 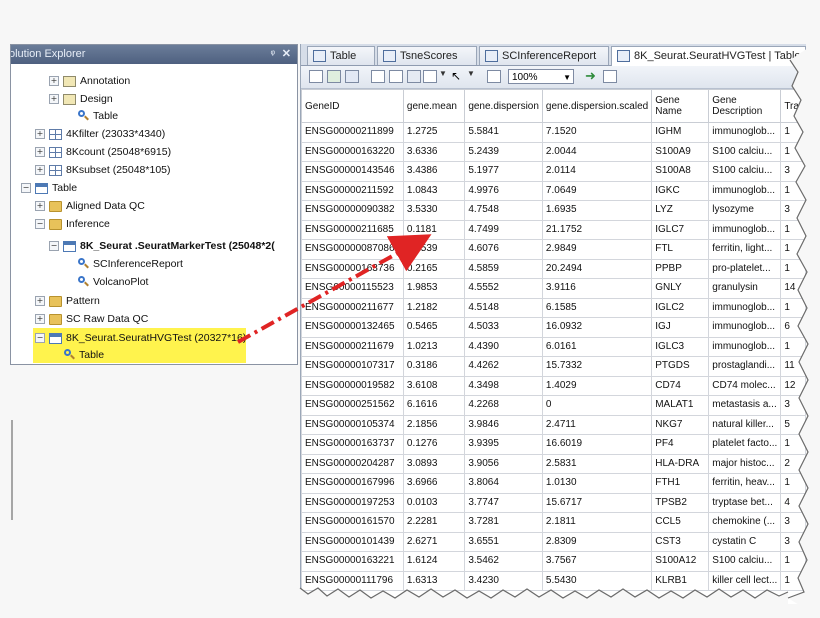 I want to click on table-cell: S100A9, so click(x=680, y=151).